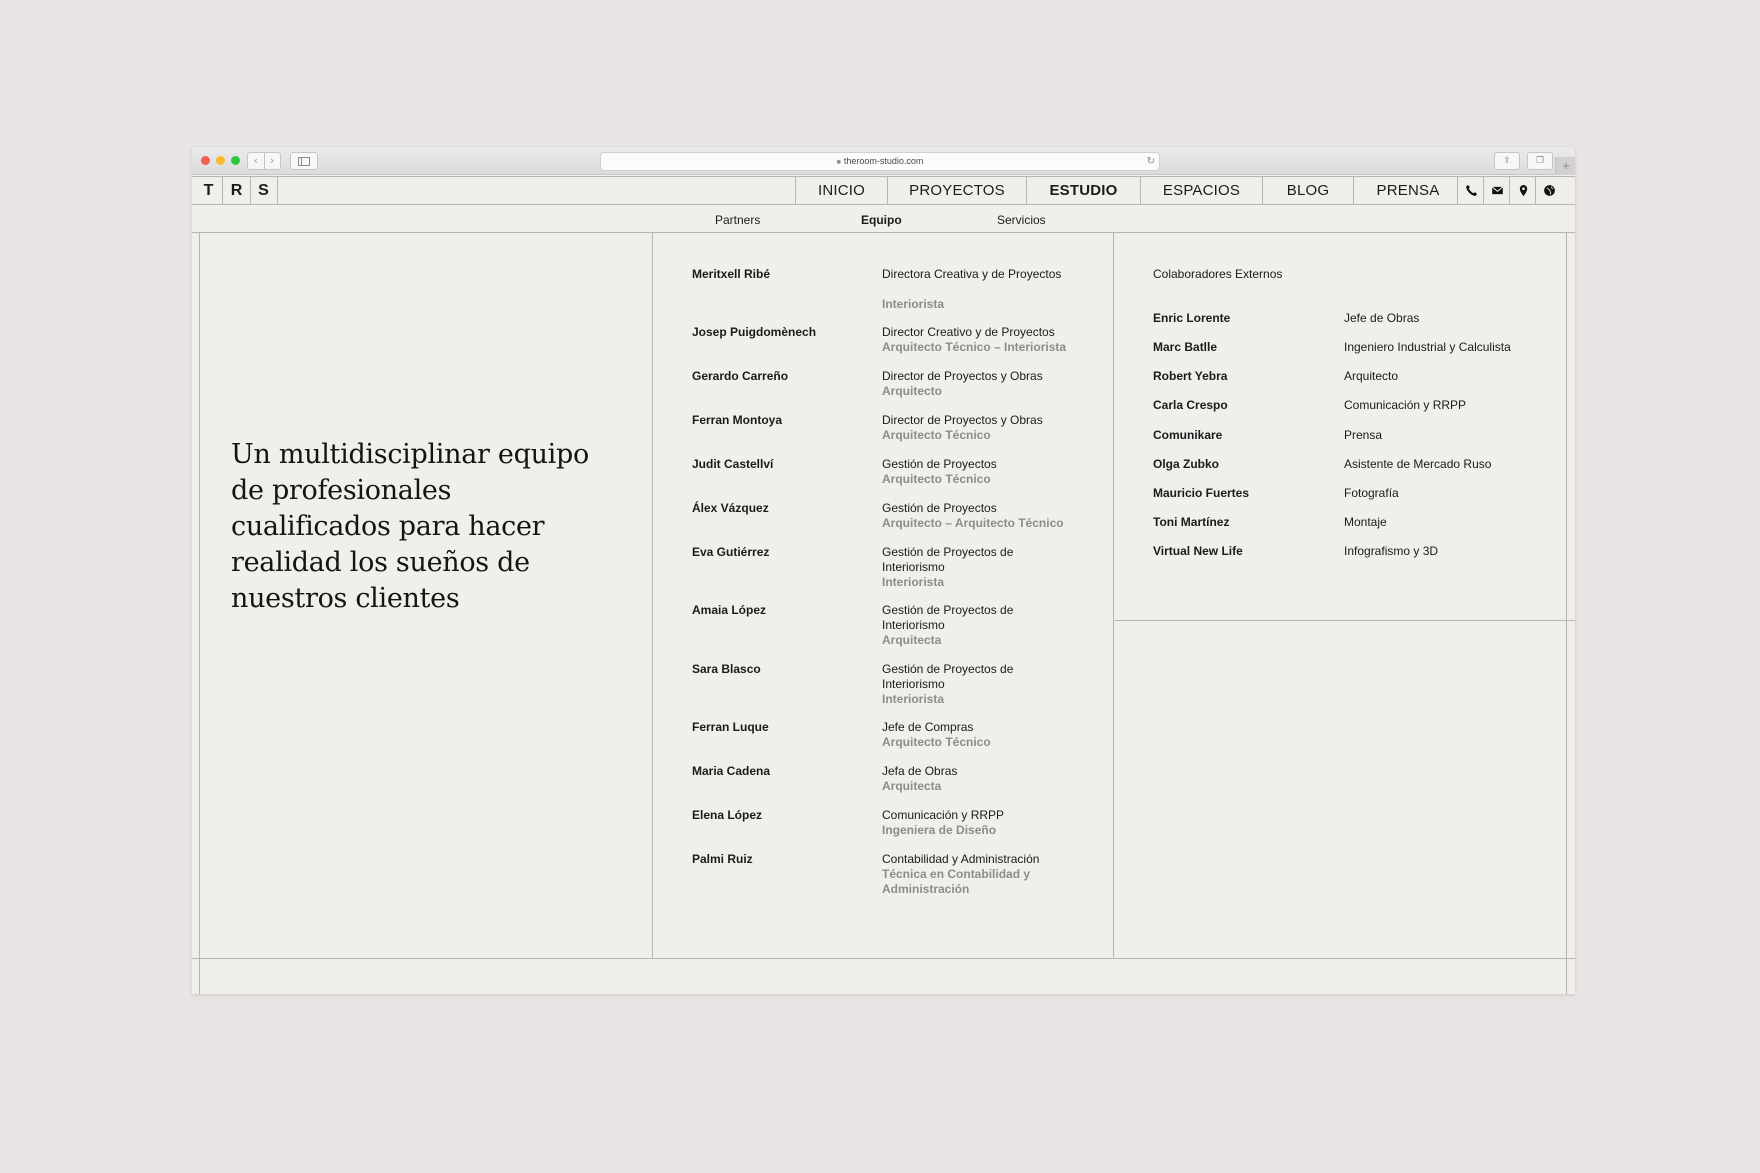  Describe the element at coordinates (726, 669) in the screenshot. I see `team-member-name: Sara Blasco` at that location.